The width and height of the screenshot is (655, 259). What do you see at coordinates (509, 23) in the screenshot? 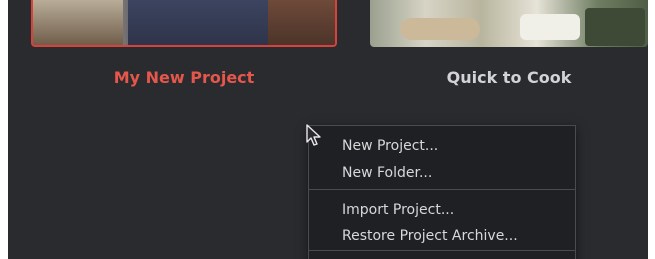
I see `project-thumbnail-quick-to-cook` at bounding box center [509, 23].